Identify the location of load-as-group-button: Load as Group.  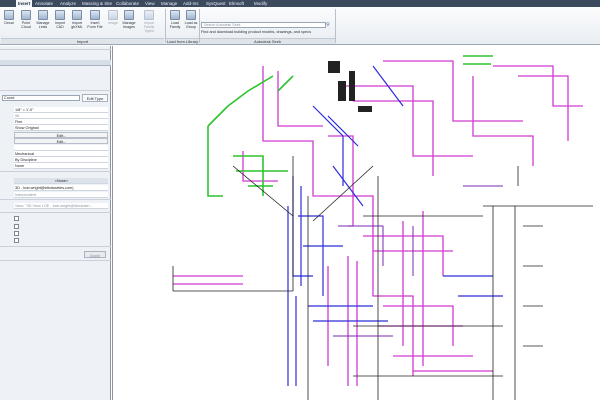
(191, 23).